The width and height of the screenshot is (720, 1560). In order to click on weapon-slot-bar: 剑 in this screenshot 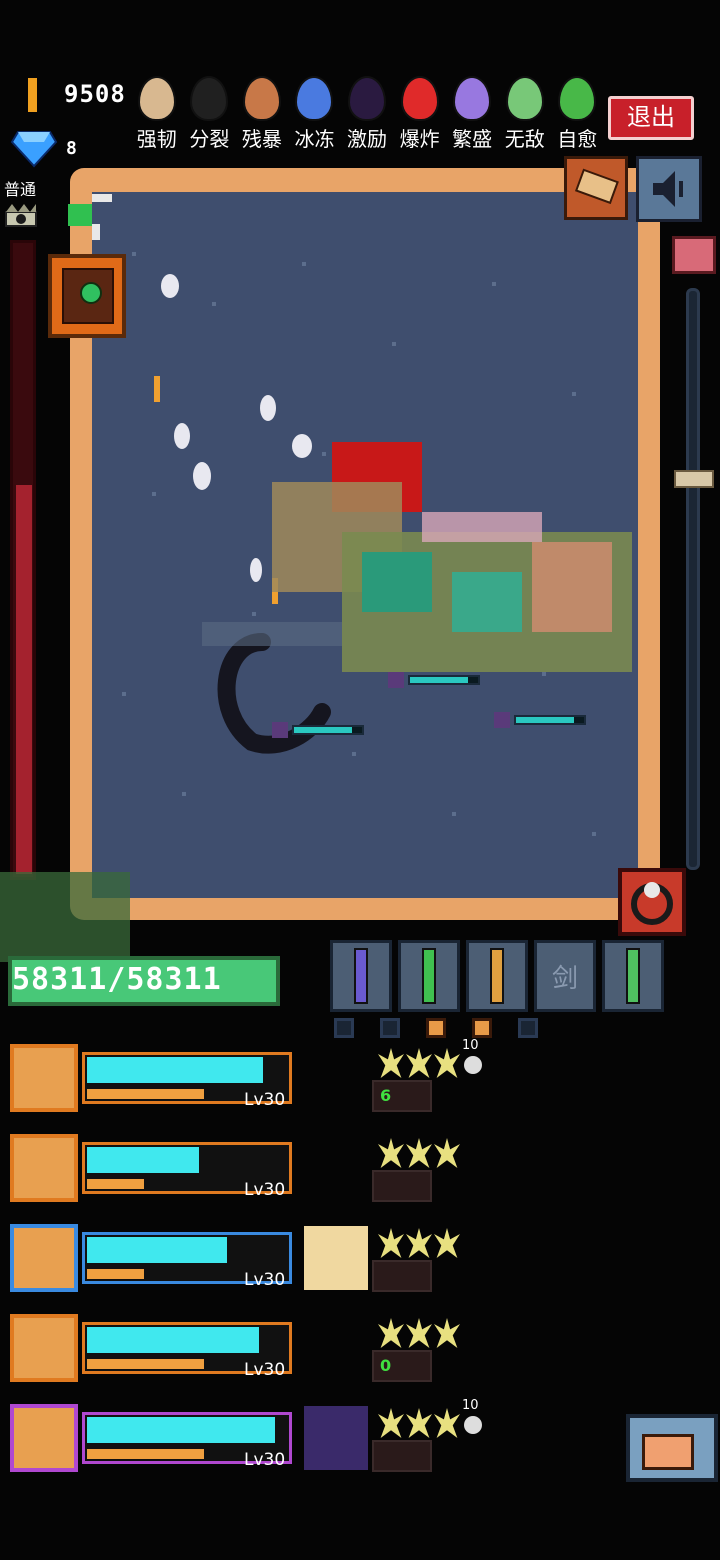, I will do `click(497, 976)`.